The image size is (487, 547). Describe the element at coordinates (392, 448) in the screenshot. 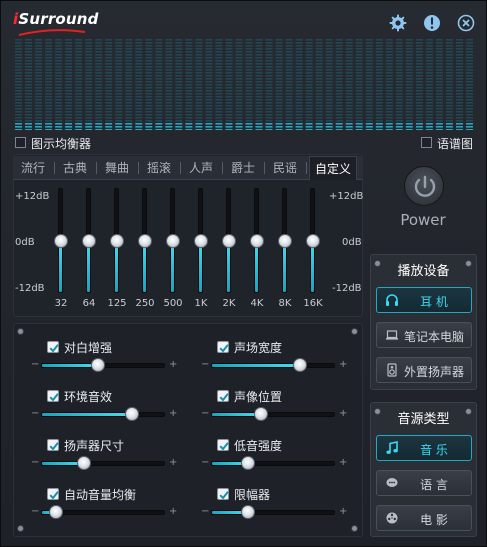

I see `music-note-icon` at that location.